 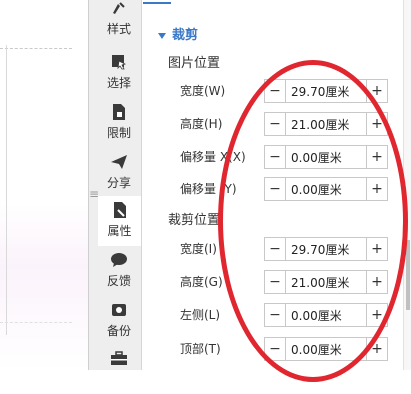 I want to click on crop-left-increment-button: +, so click(x=376, y=315).